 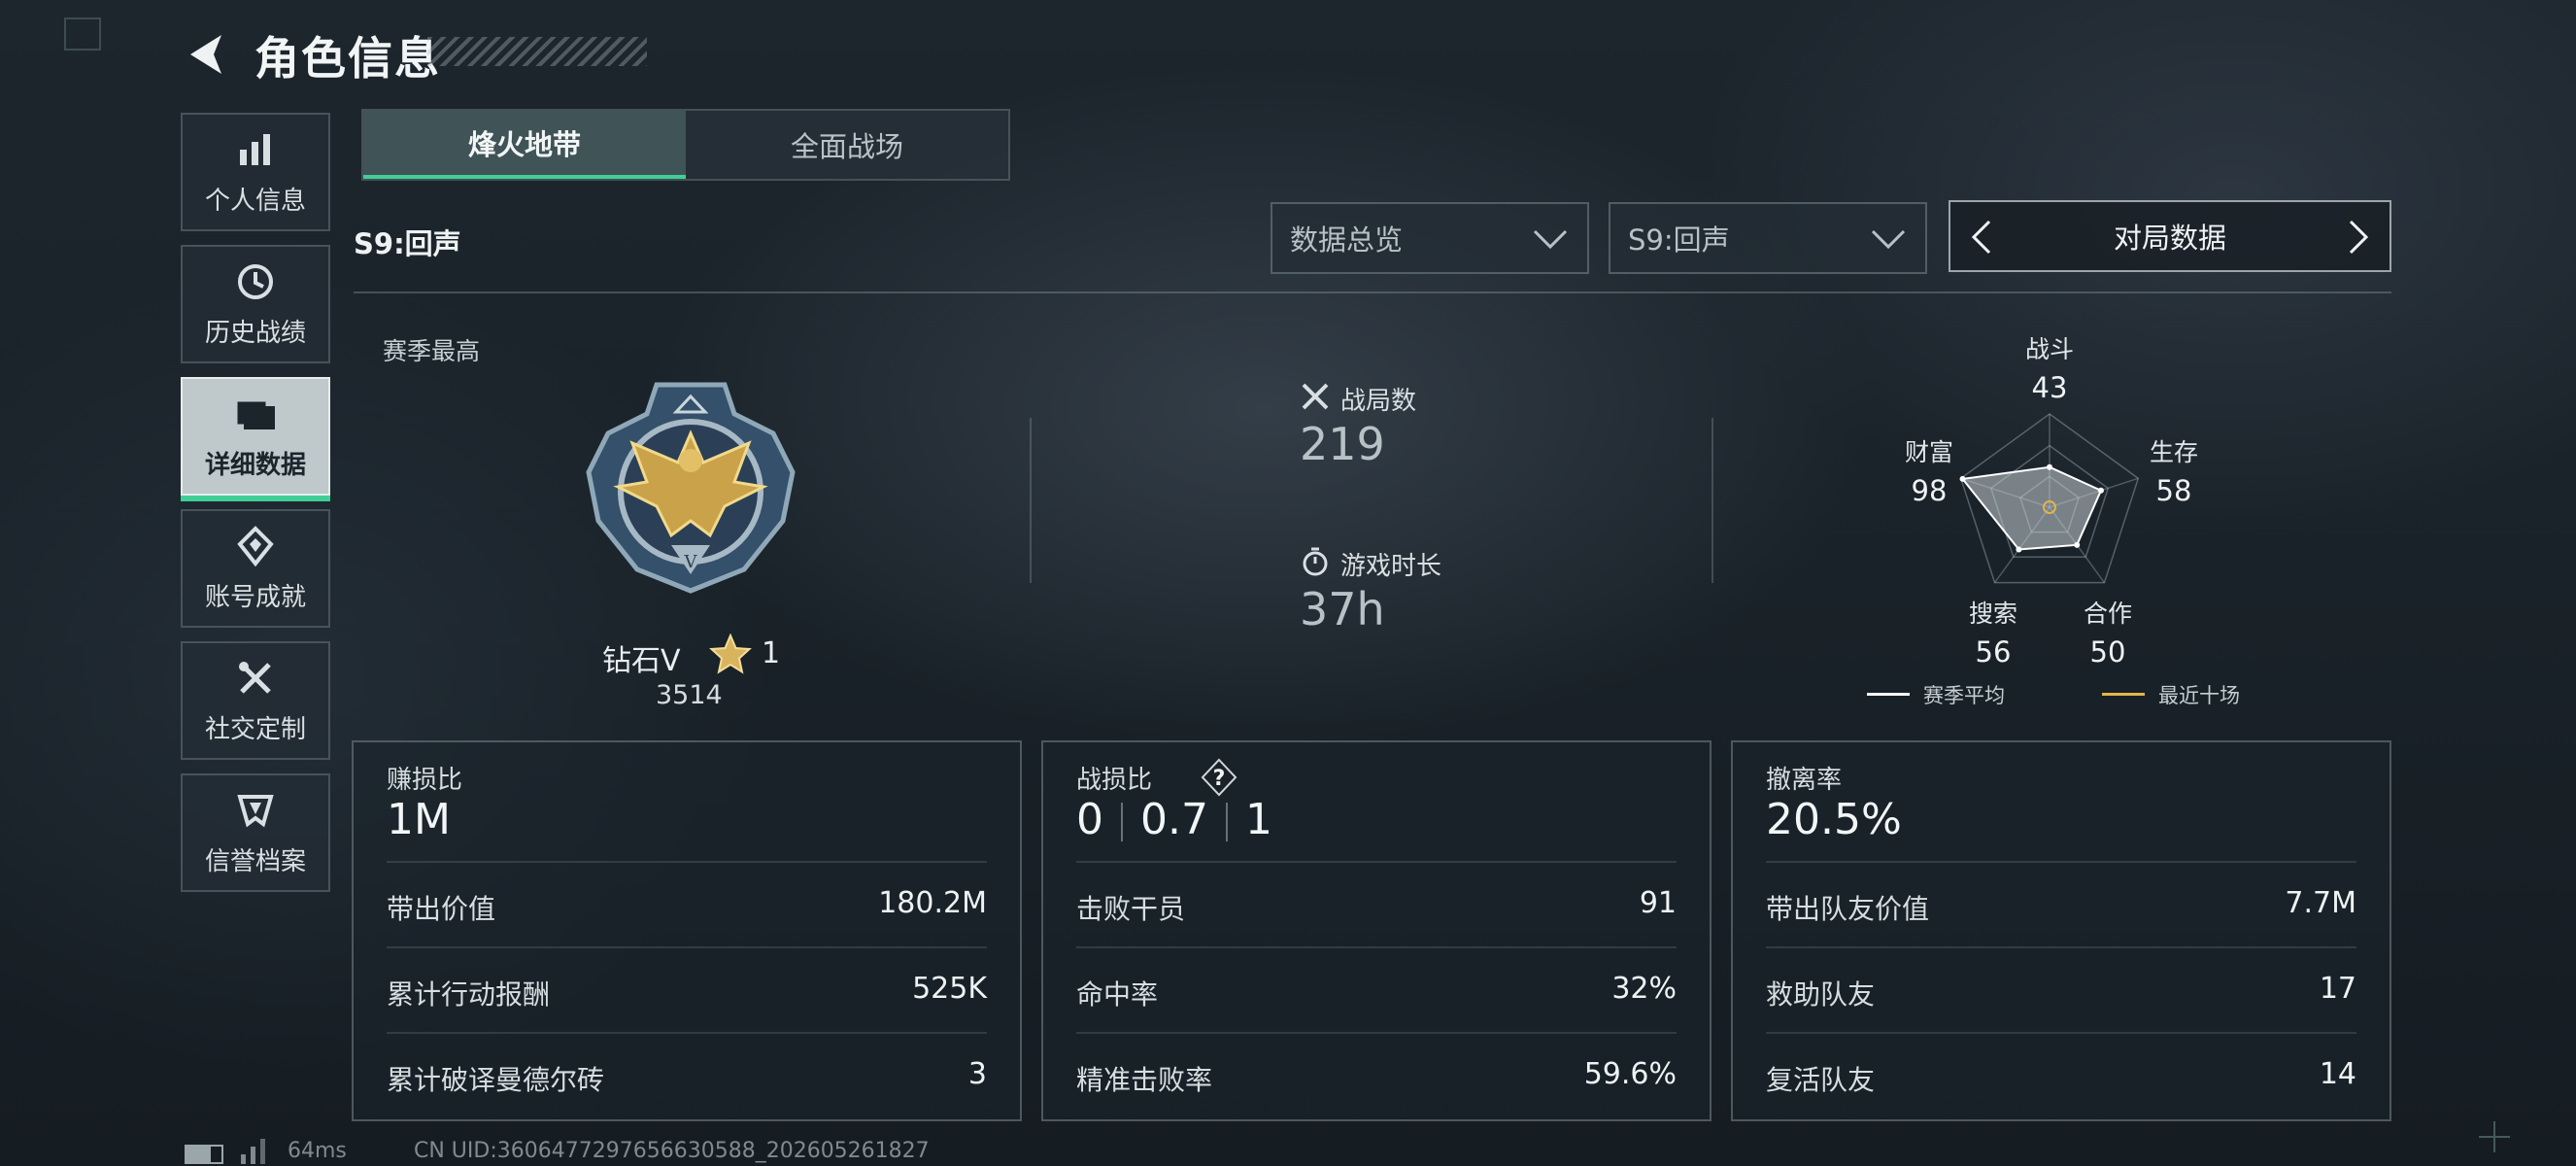 What do you see at coordinates (691, 562) in the screenshot?
I see `svg-text: V` at bounding box center [691, 562].